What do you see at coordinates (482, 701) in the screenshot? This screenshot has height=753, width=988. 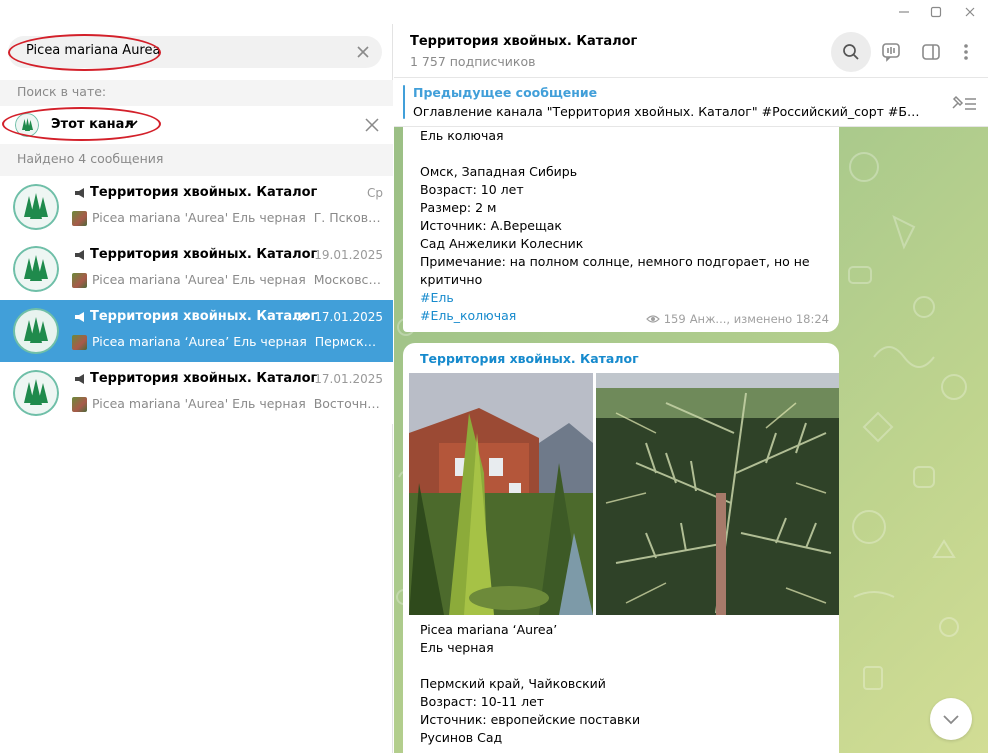 I see `message-line: Возраст: 10-11 лет` at bounding box center [482, 701].